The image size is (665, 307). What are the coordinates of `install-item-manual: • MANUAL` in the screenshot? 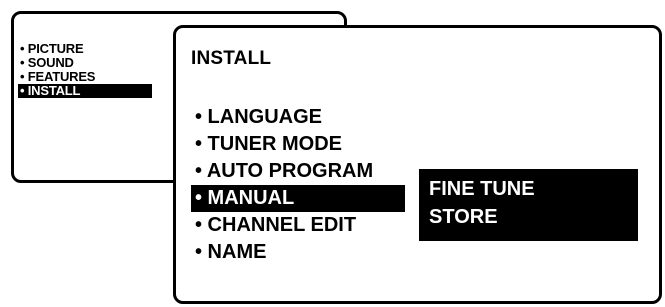 It's located at (298, 198).